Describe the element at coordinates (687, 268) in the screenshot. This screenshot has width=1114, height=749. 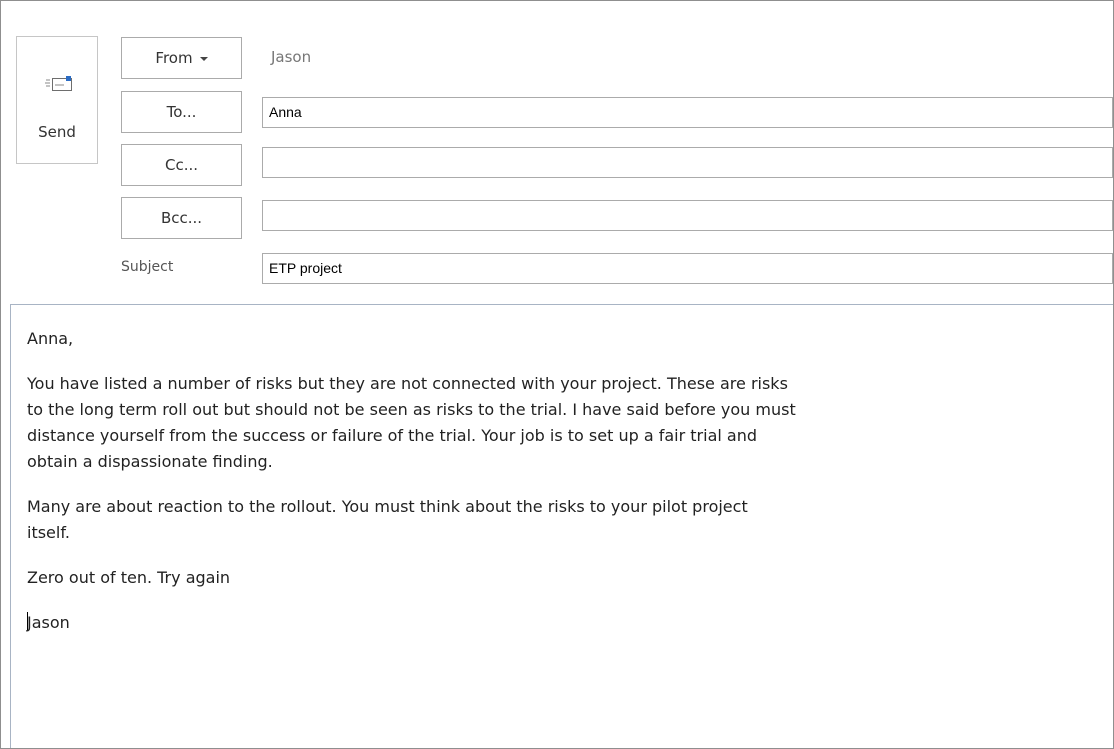
I see `subject-field: ETP project` at that location.